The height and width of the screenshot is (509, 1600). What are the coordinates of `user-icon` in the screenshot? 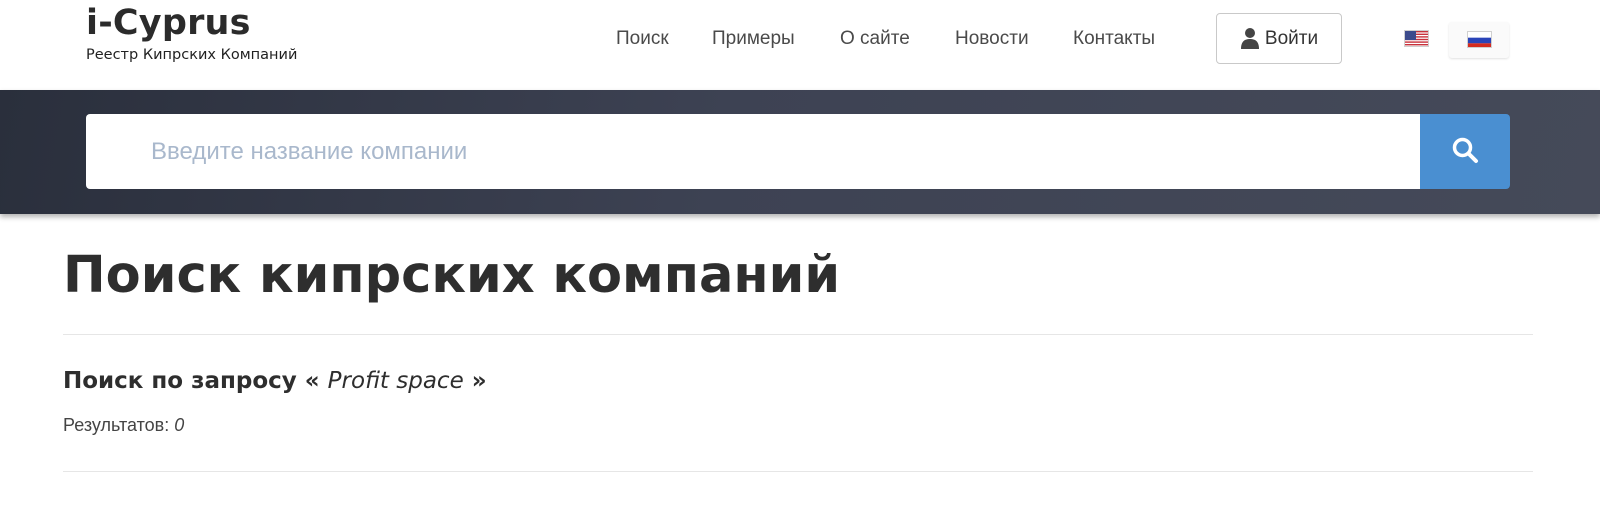 It's located at (1250, 38).